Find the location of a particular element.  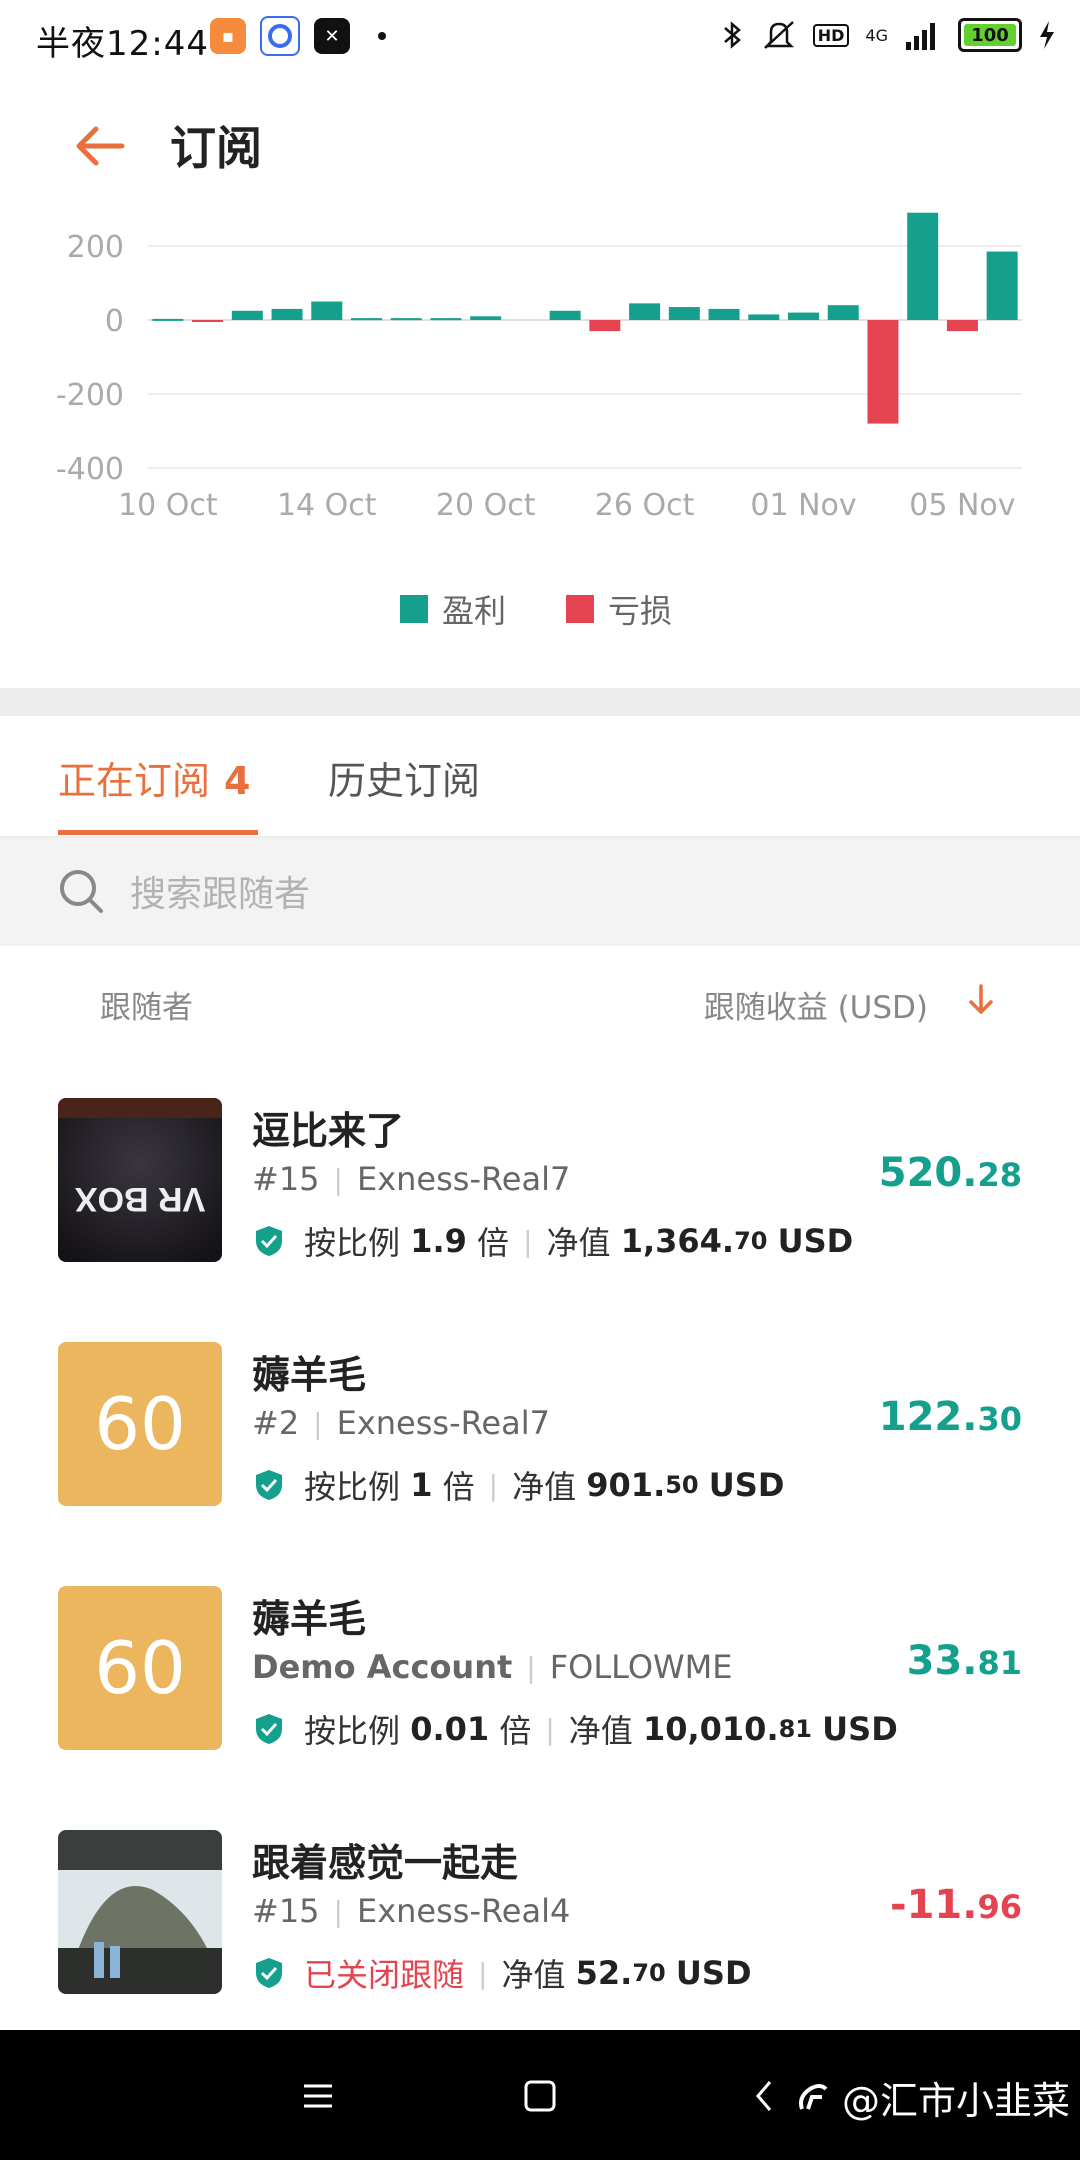

follower-account: FOLLOWME is located at coordinates (641, 1667).